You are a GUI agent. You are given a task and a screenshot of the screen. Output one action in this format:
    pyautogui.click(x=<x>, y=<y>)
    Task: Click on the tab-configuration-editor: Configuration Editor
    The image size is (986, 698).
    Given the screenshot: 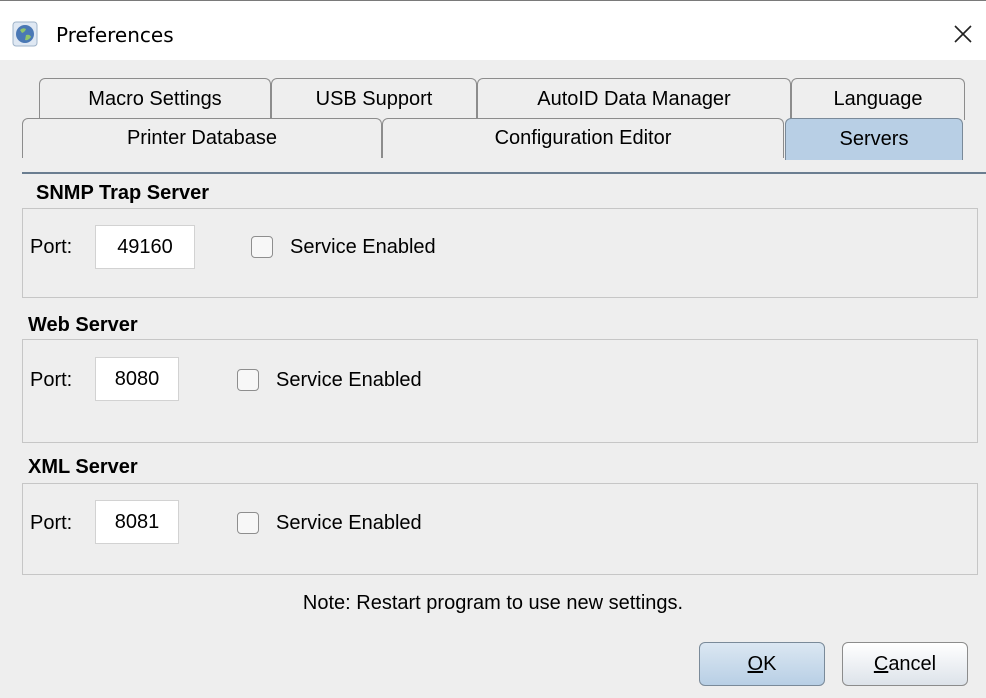 What is the action you would take?
    pyautogui.click(x=583, y=138)
    